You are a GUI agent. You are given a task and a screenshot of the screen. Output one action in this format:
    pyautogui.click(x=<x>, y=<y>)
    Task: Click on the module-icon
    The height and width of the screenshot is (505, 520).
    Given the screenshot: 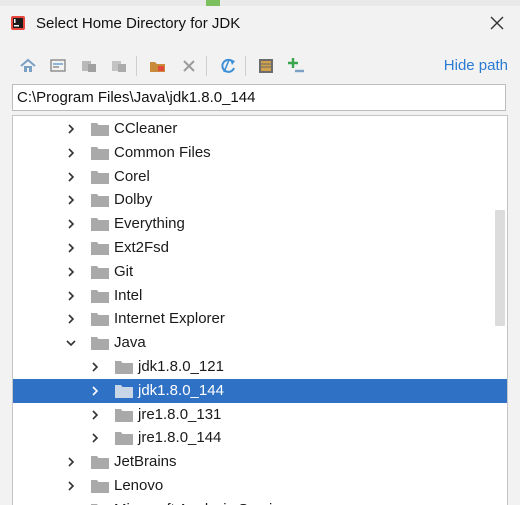 What is the action you would take?
    pyautogui.click(x=119, y=66)
    